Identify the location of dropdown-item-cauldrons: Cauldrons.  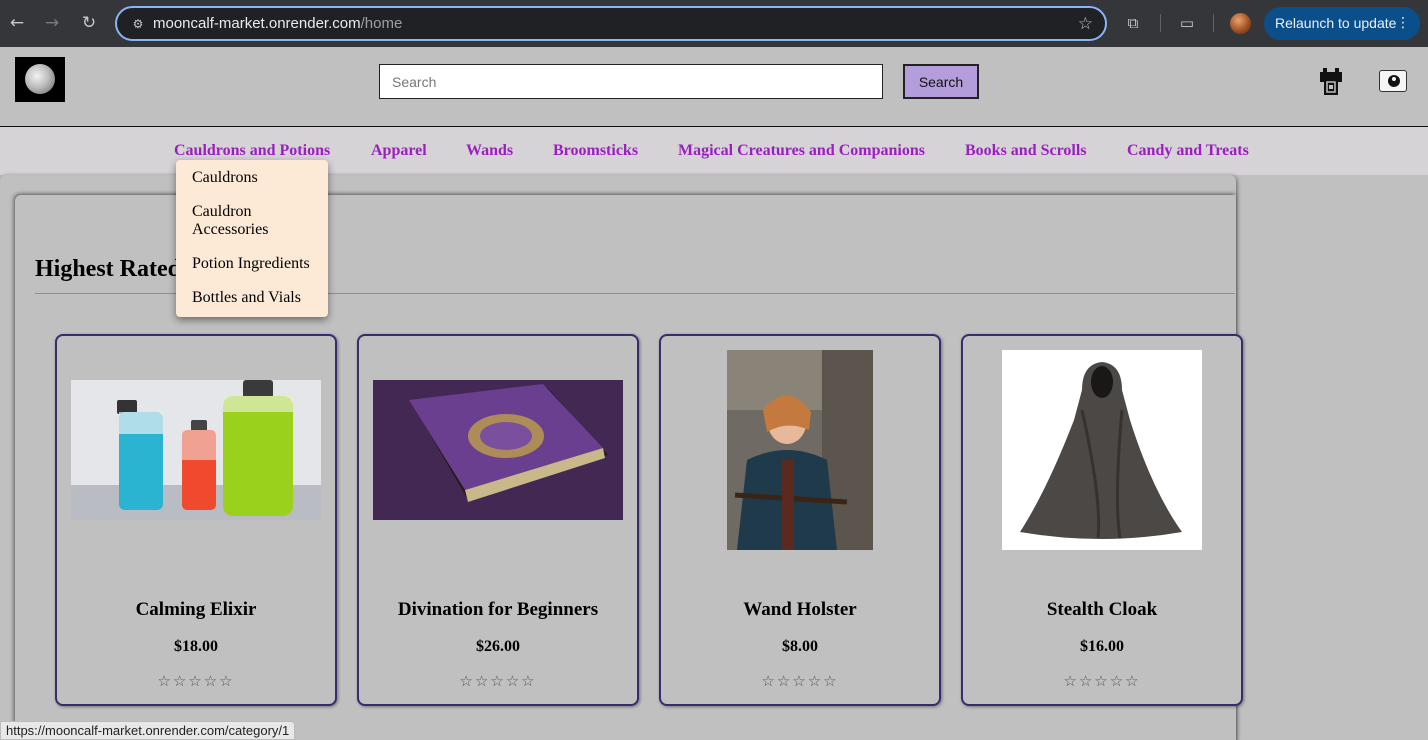
(257, 178).